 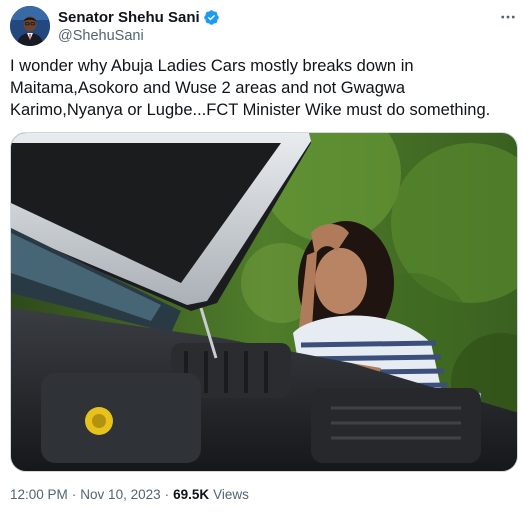 I want to click on verified-badge-icon, so click(x=211, y=17).